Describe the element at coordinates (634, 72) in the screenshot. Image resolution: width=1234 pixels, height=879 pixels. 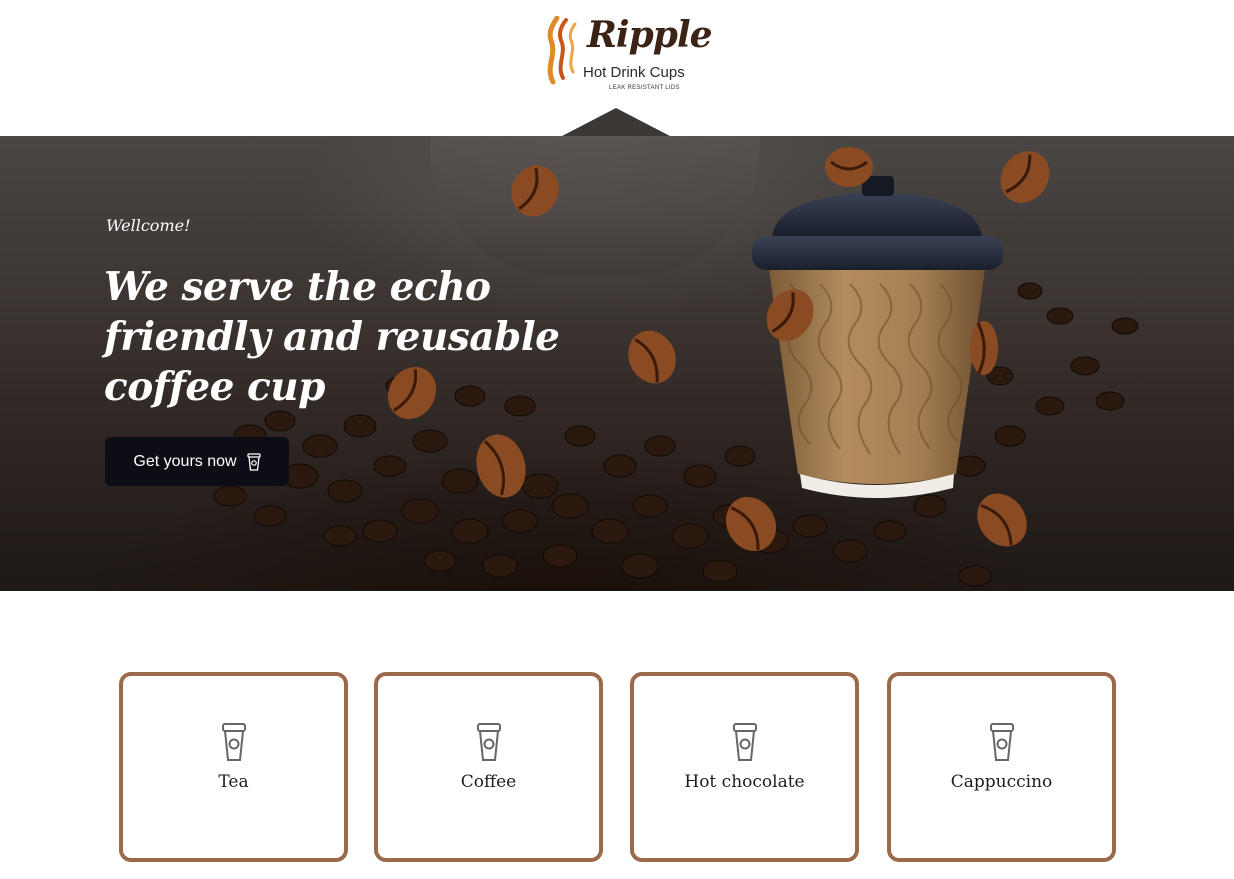
I see `logo-subtitle: Hot Drink Cups` at that location.